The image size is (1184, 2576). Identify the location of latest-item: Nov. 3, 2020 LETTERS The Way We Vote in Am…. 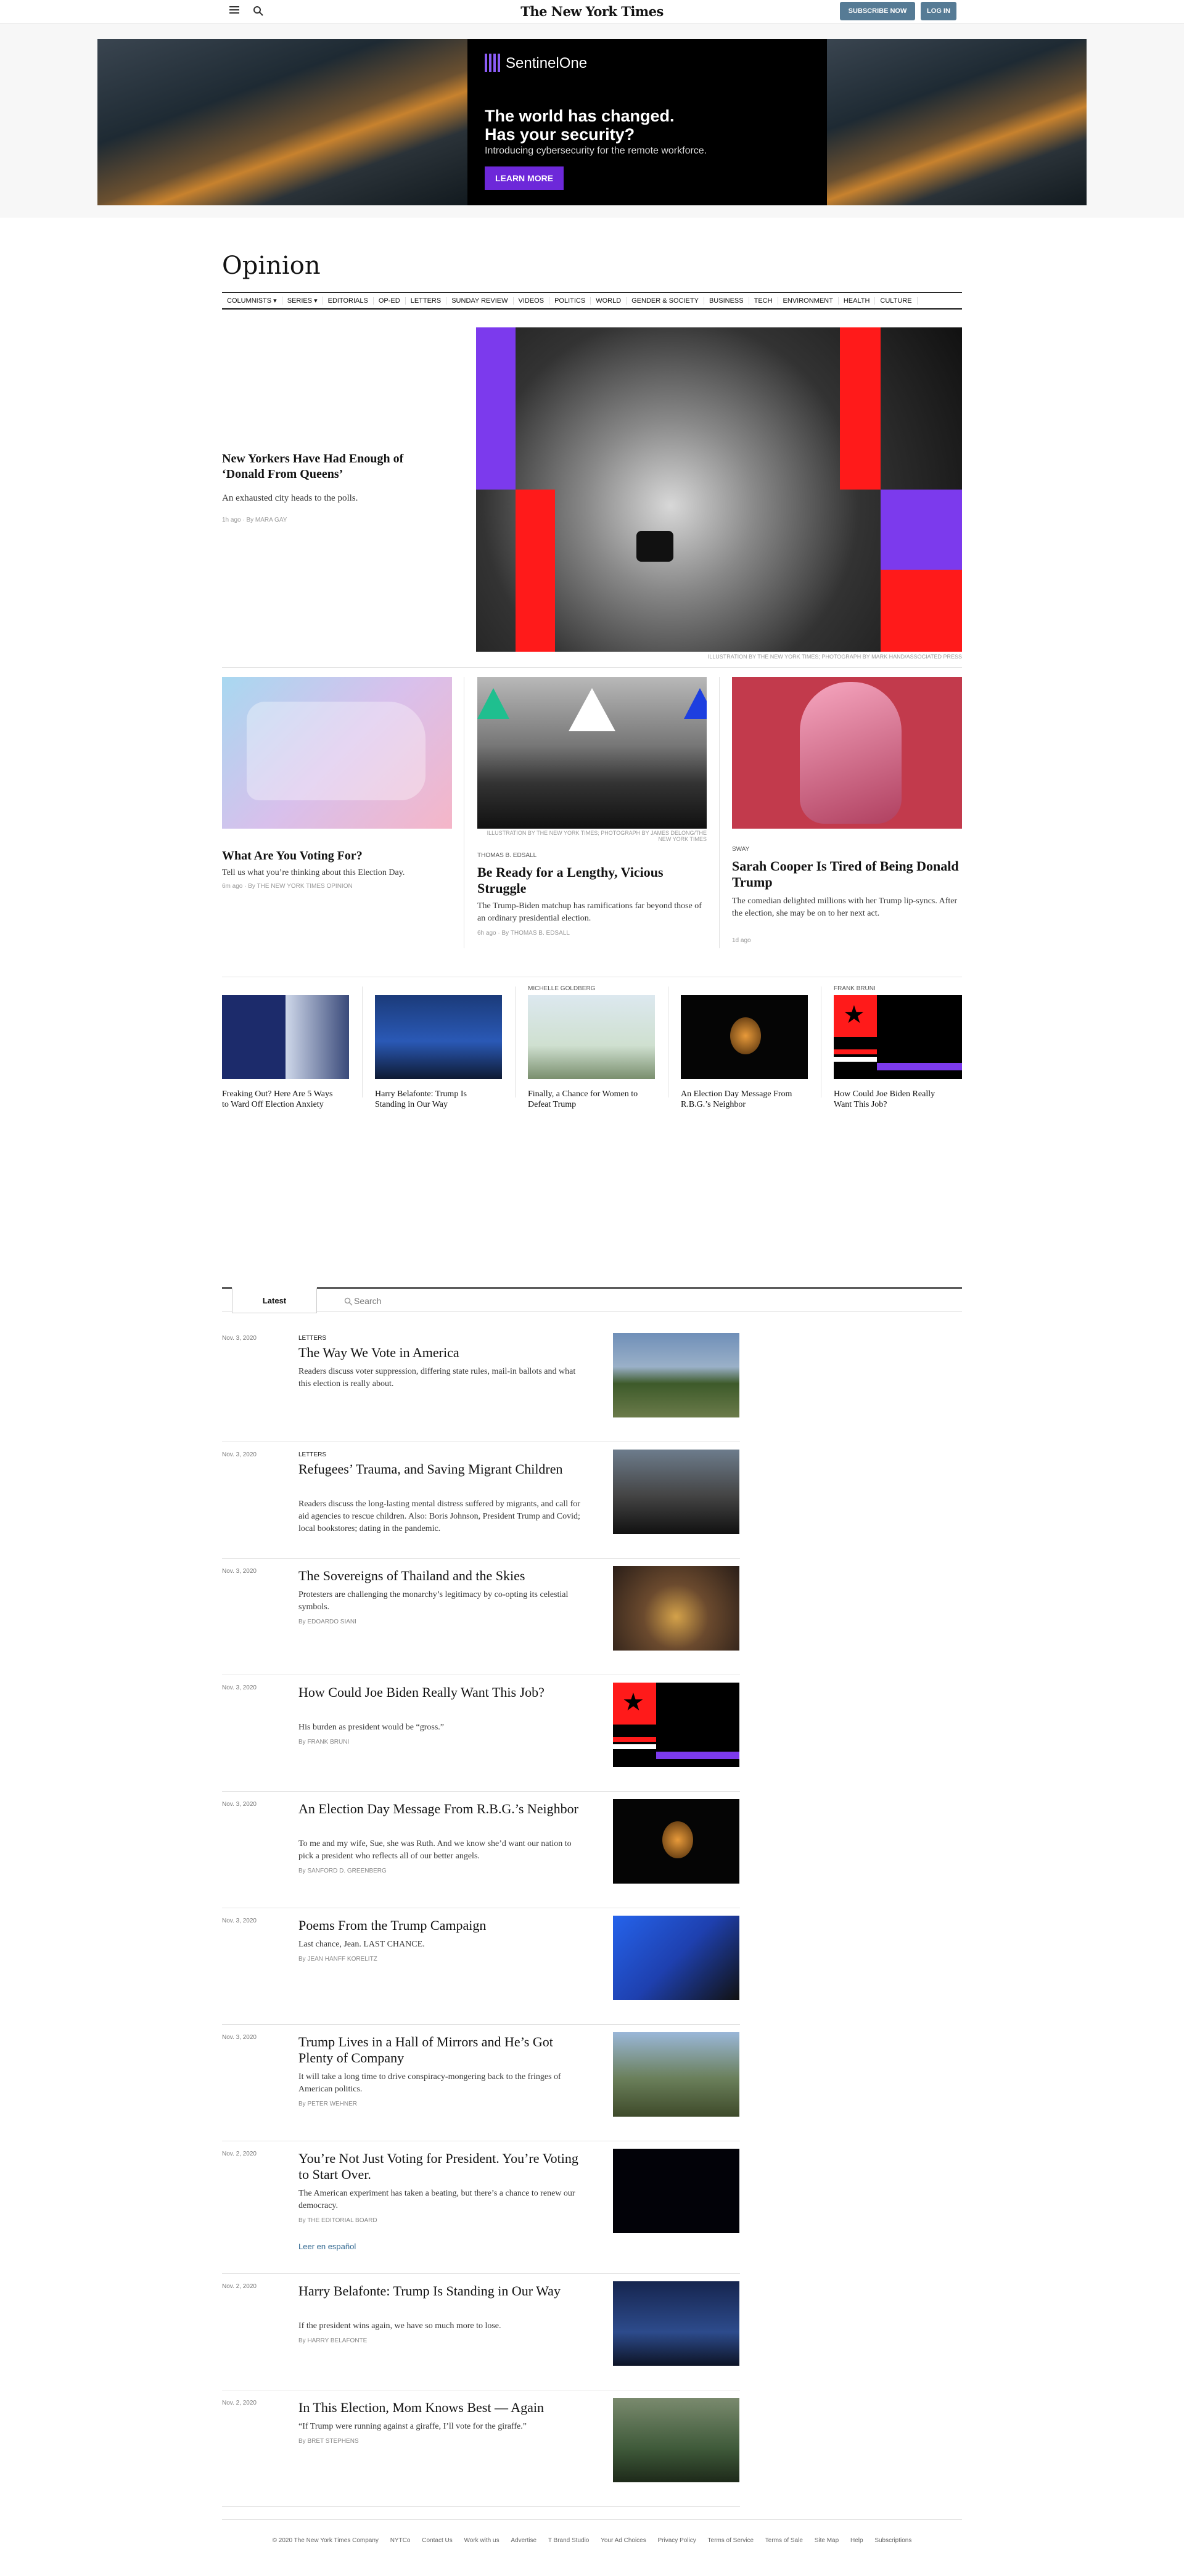
(481, 1384).